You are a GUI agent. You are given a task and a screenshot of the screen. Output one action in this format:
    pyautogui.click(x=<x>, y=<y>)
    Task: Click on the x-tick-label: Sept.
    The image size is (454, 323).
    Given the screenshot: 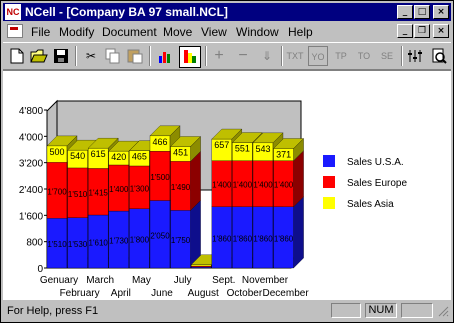 What is the action you would take?
    pyautogui.click(x=223, y=280)
    